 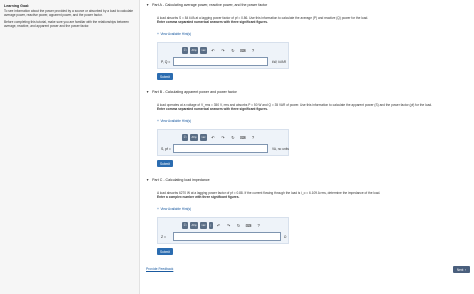 I want to click on part-b-math-toolbar: √̅□ ΑΣφ vec ↶ ↷ ↻ ⌨ ?, so click(x=219, y=137).